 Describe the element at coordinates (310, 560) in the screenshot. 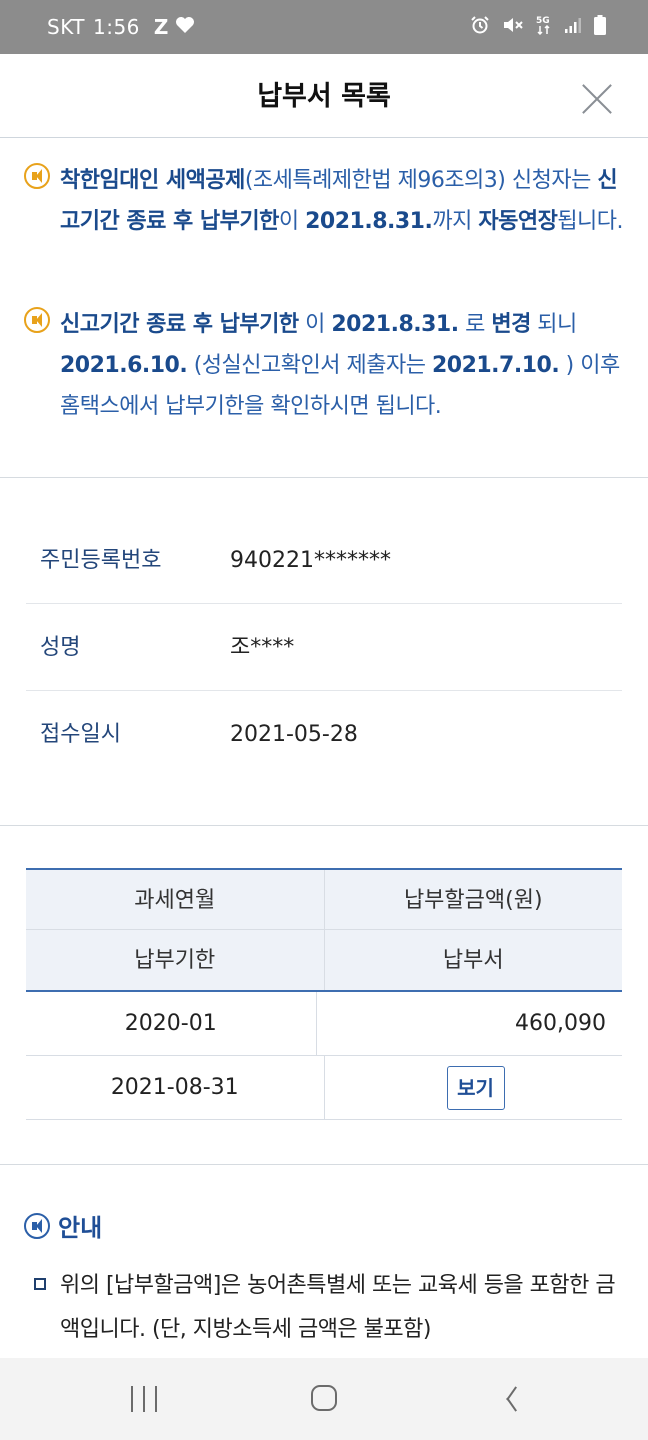

I see `info-value: 940221*******` at that location.